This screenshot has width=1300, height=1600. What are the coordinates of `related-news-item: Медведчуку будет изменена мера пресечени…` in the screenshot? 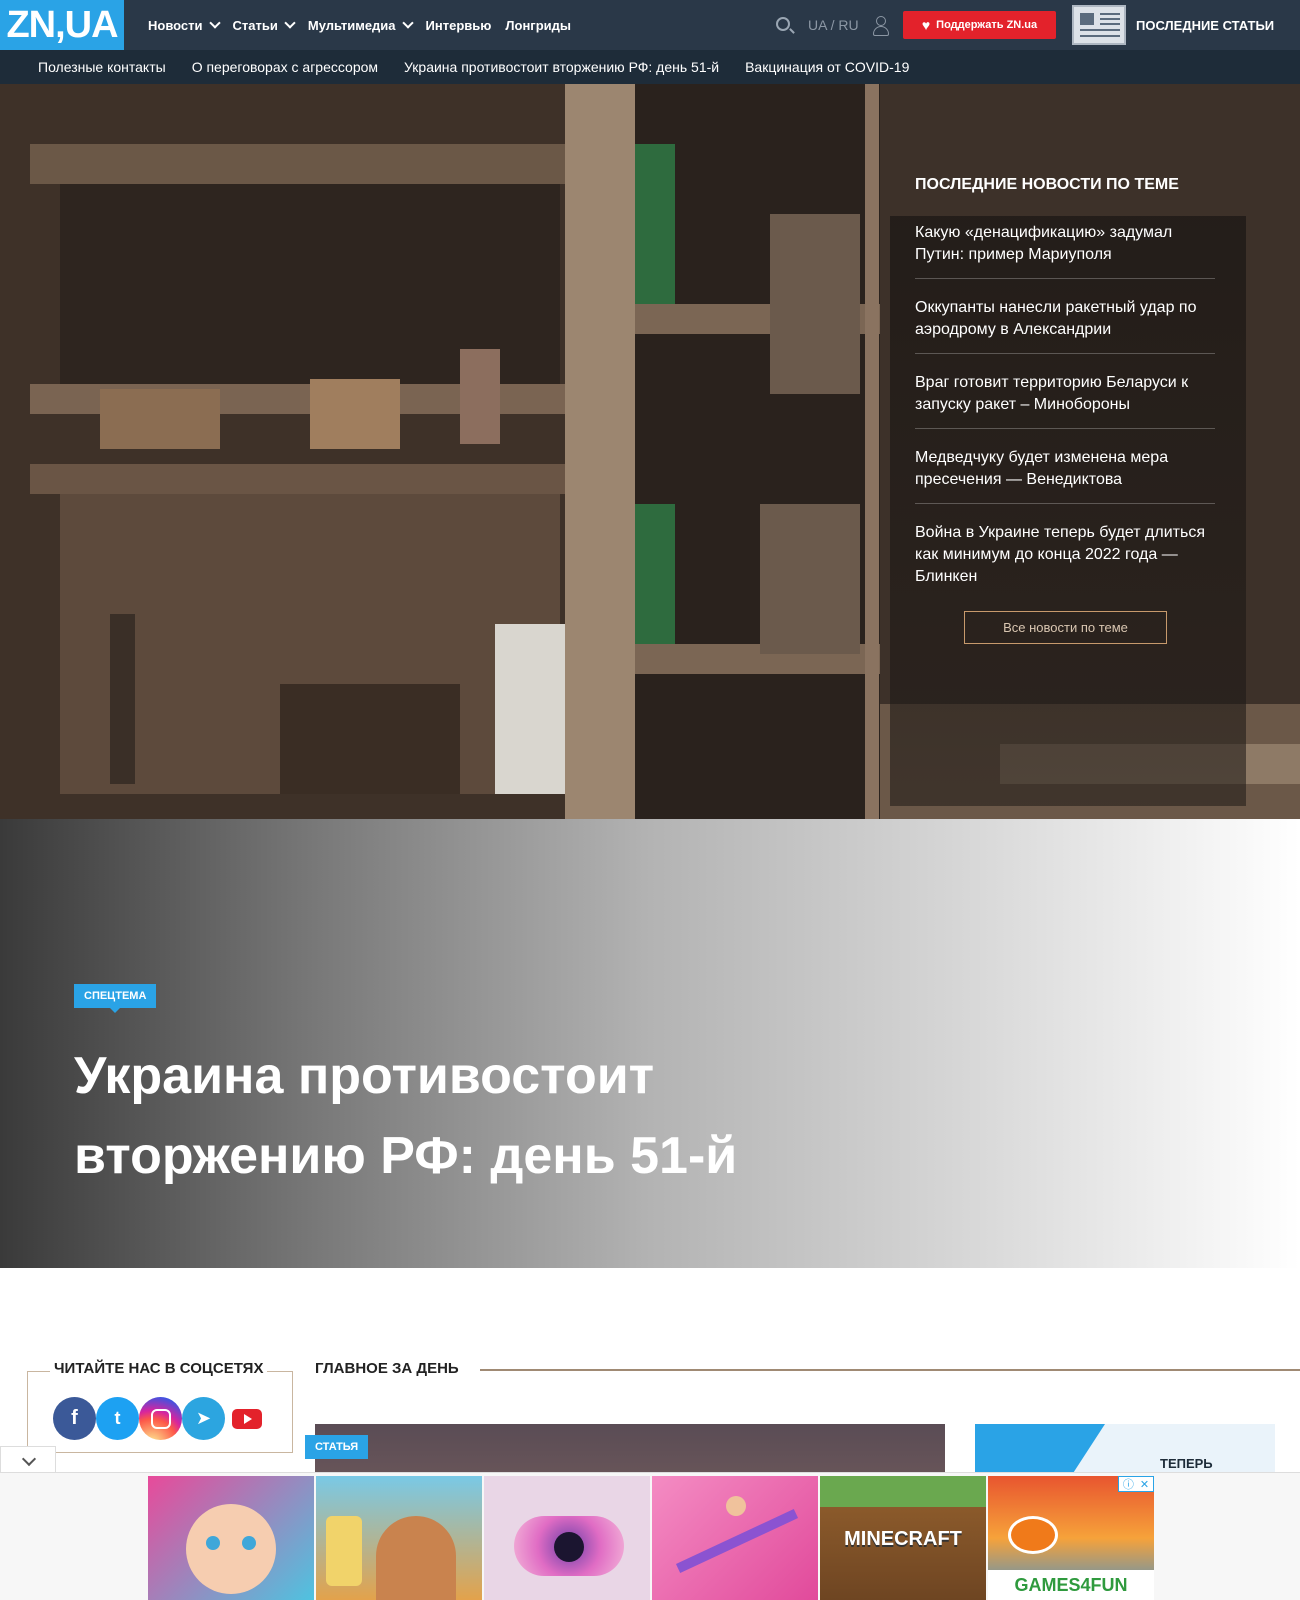 It's located at (1065, 473).